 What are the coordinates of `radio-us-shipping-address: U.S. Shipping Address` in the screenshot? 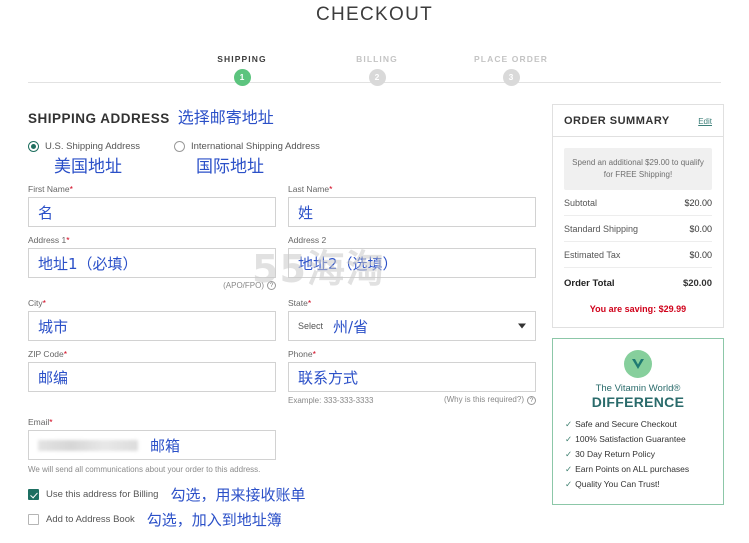 It's located at (101, 146).